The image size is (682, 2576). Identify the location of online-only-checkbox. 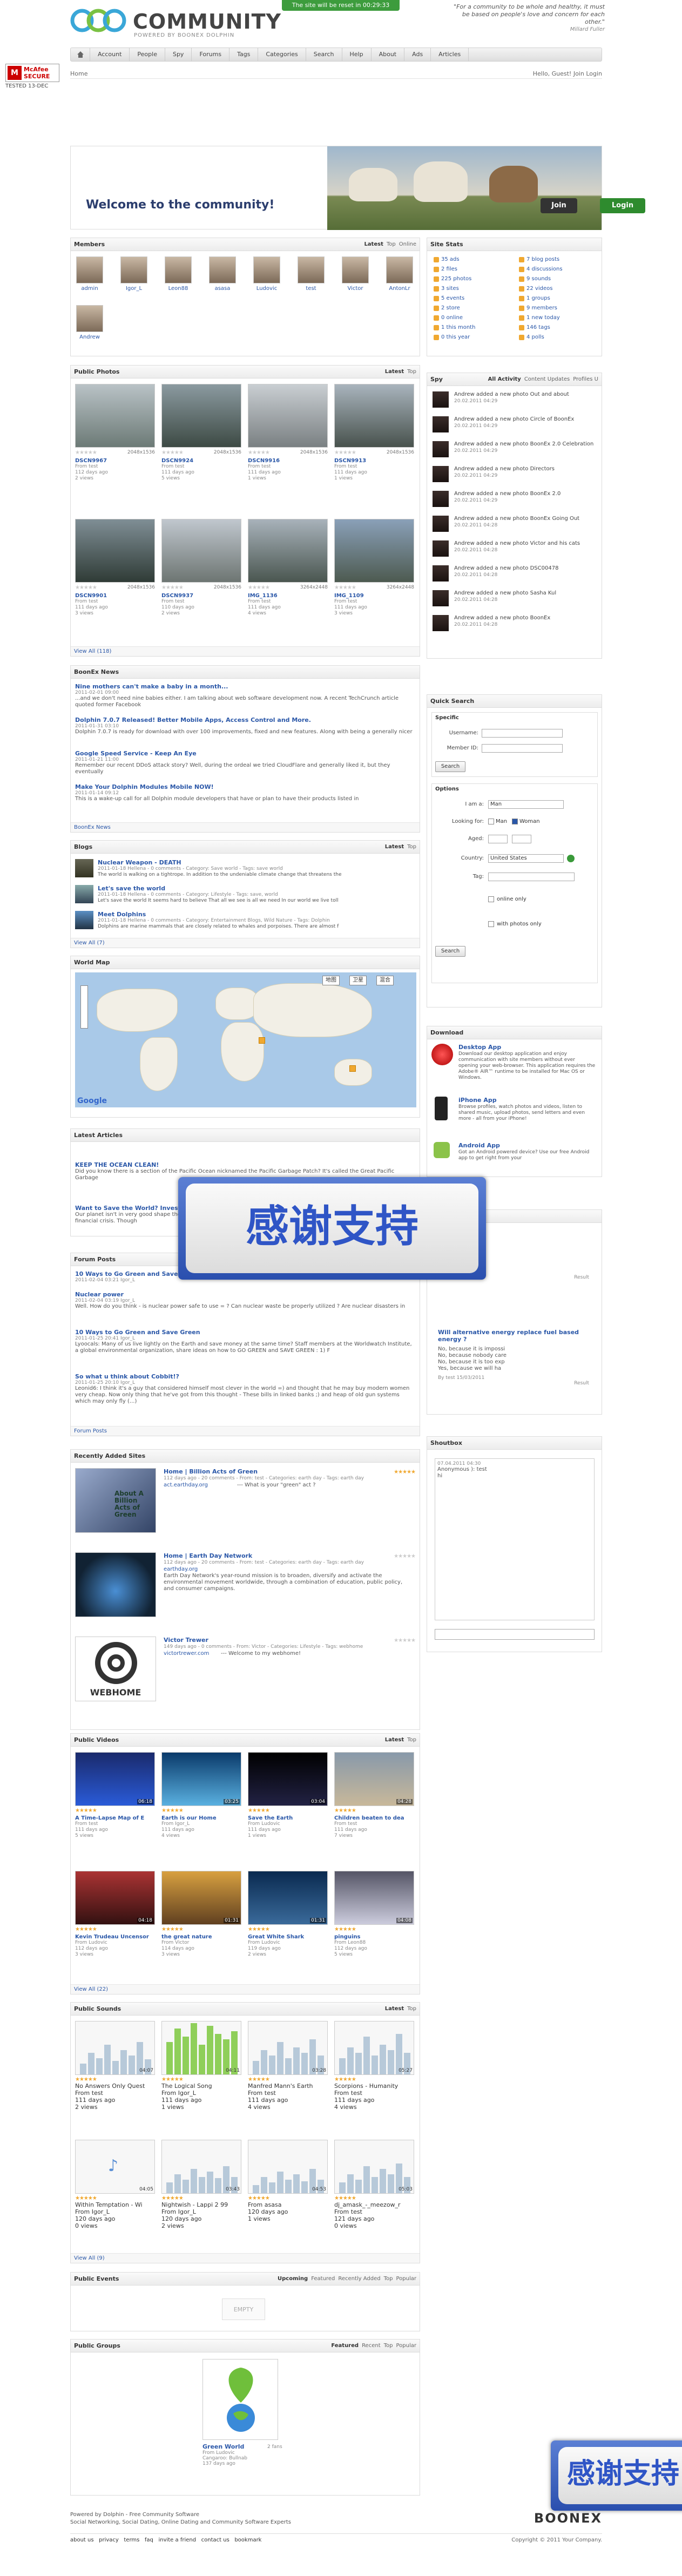
(491, 899).